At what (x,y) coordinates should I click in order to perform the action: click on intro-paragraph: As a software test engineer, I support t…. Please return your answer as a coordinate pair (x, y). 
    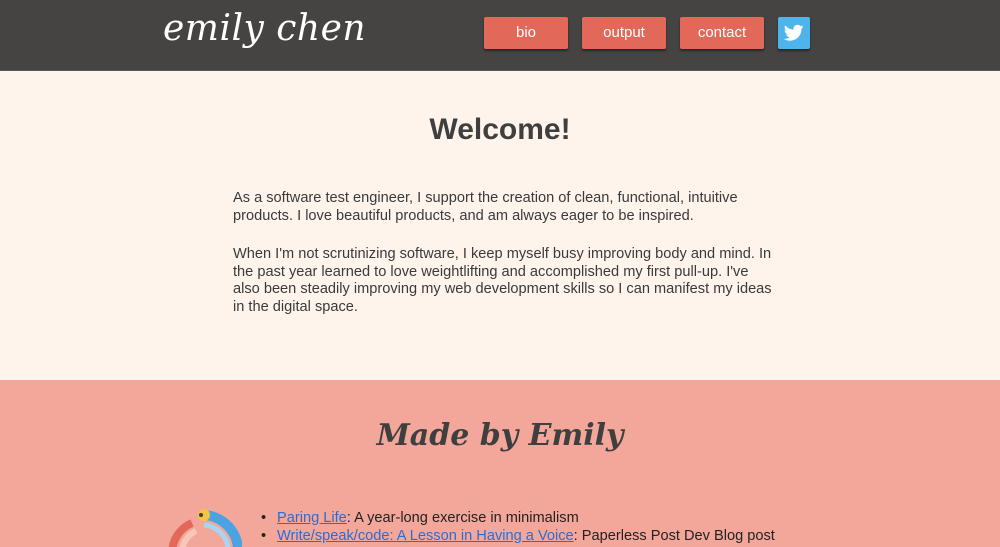
    Looking at the image, I should click on (485, 207).